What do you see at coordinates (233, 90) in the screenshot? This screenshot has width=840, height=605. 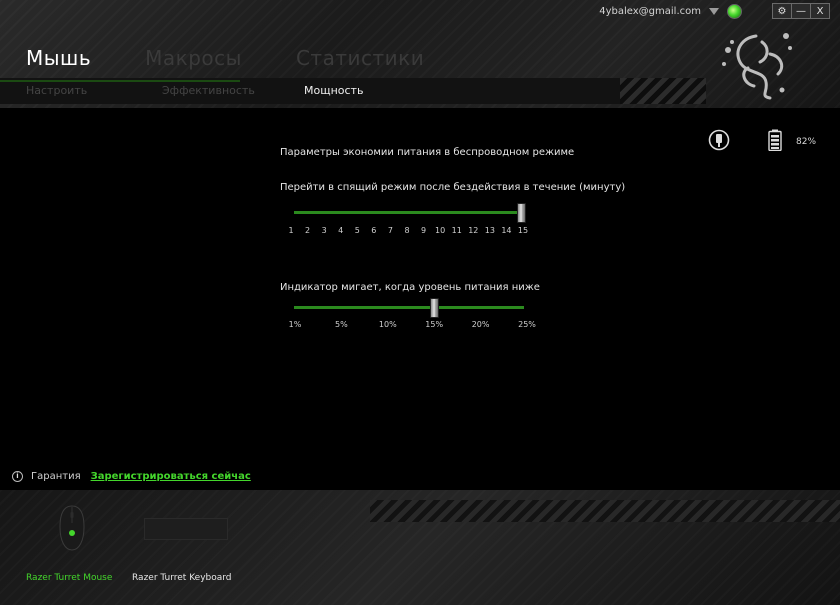 I see `subtab-performance: Эффективность` at bounding box center [233, 90].